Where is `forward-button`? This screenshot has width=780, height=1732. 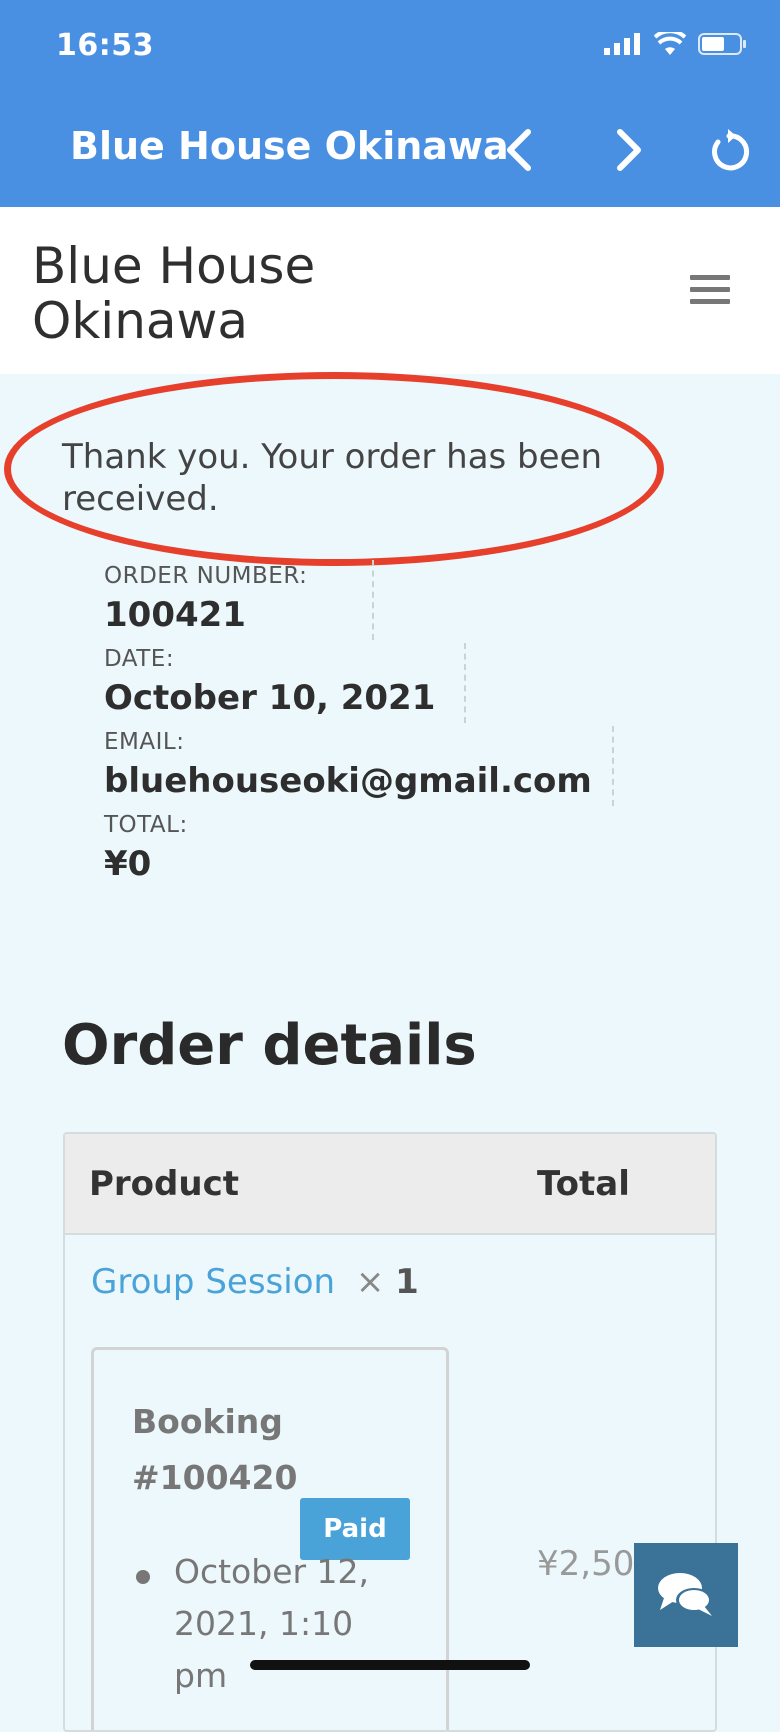
forward-button is located at coordinates (629, 150).